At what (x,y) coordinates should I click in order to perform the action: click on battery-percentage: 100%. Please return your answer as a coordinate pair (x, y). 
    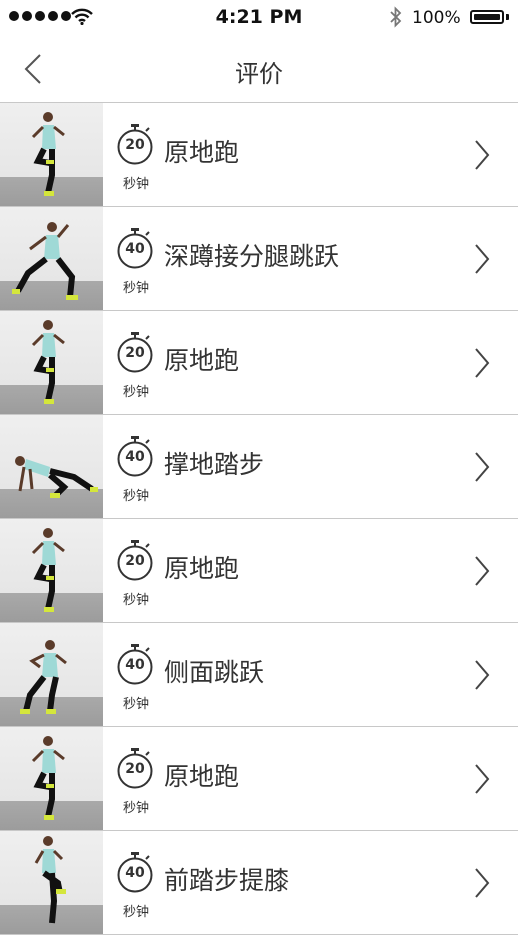
    Looking at the image, I should click on (436, 18).